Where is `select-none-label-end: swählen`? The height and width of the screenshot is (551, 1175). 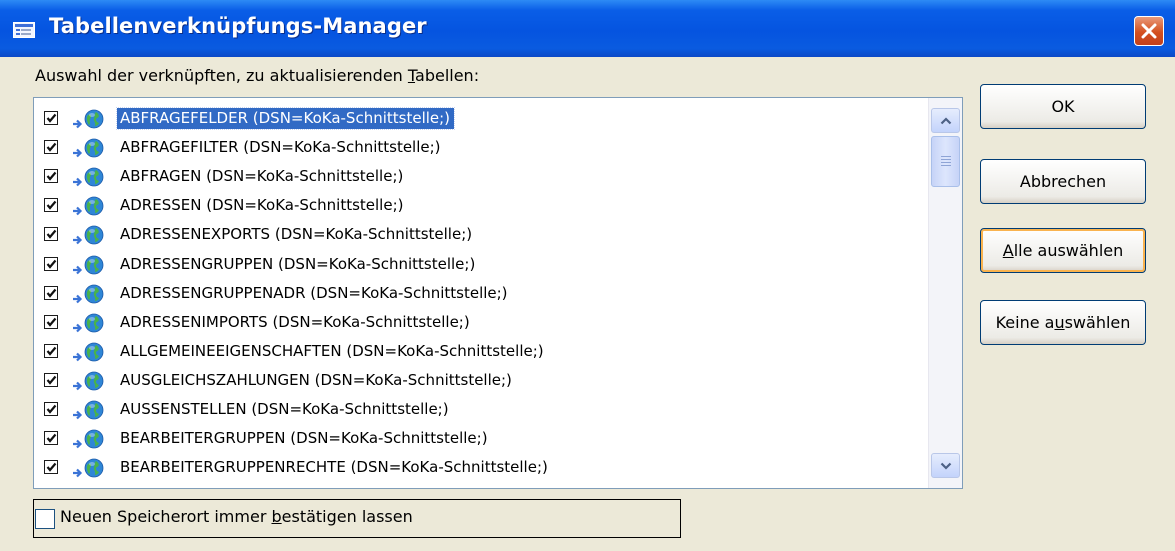 select-none-label-end: swählen is located at coordinates (1097, 322).